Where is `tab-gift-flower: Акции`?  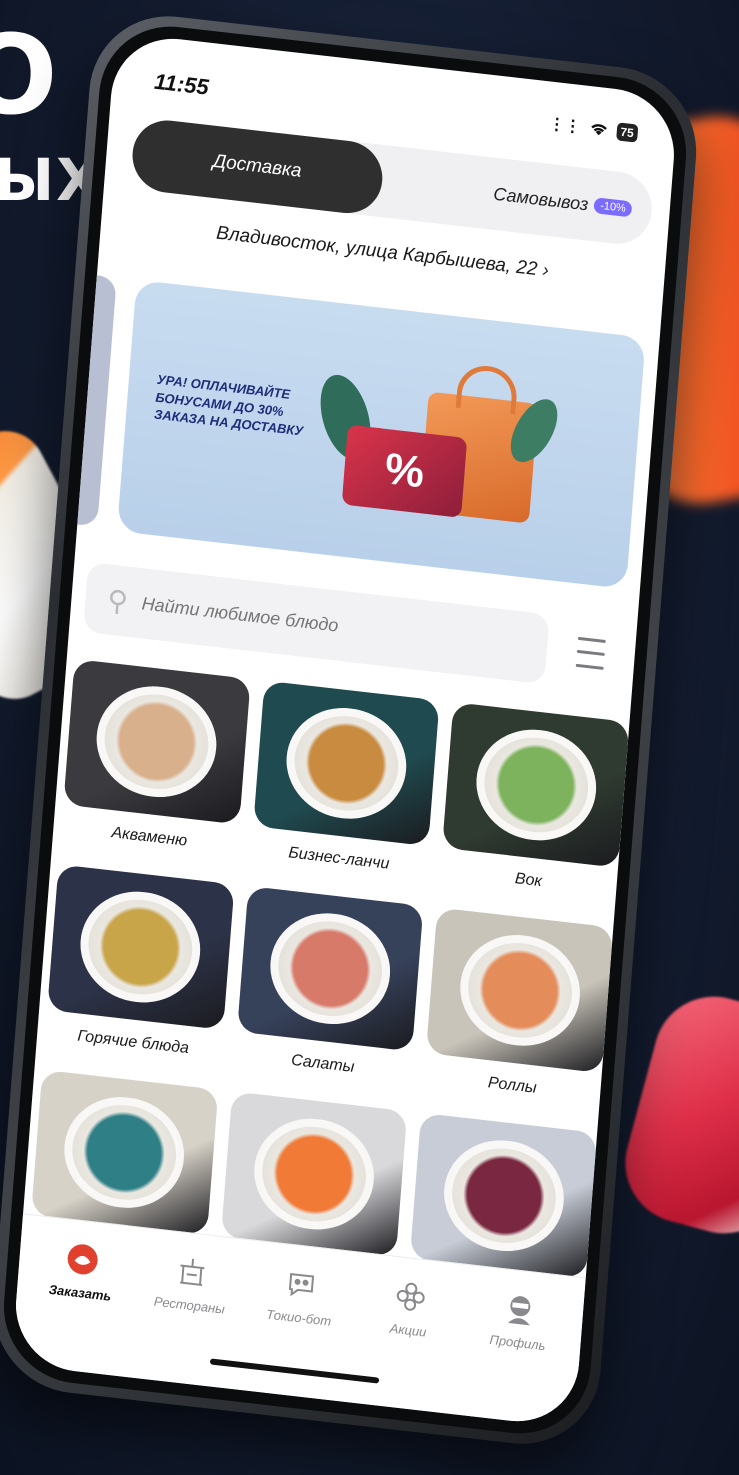
tab-gift-flower: Акции is located at coordinates (410, 1307).